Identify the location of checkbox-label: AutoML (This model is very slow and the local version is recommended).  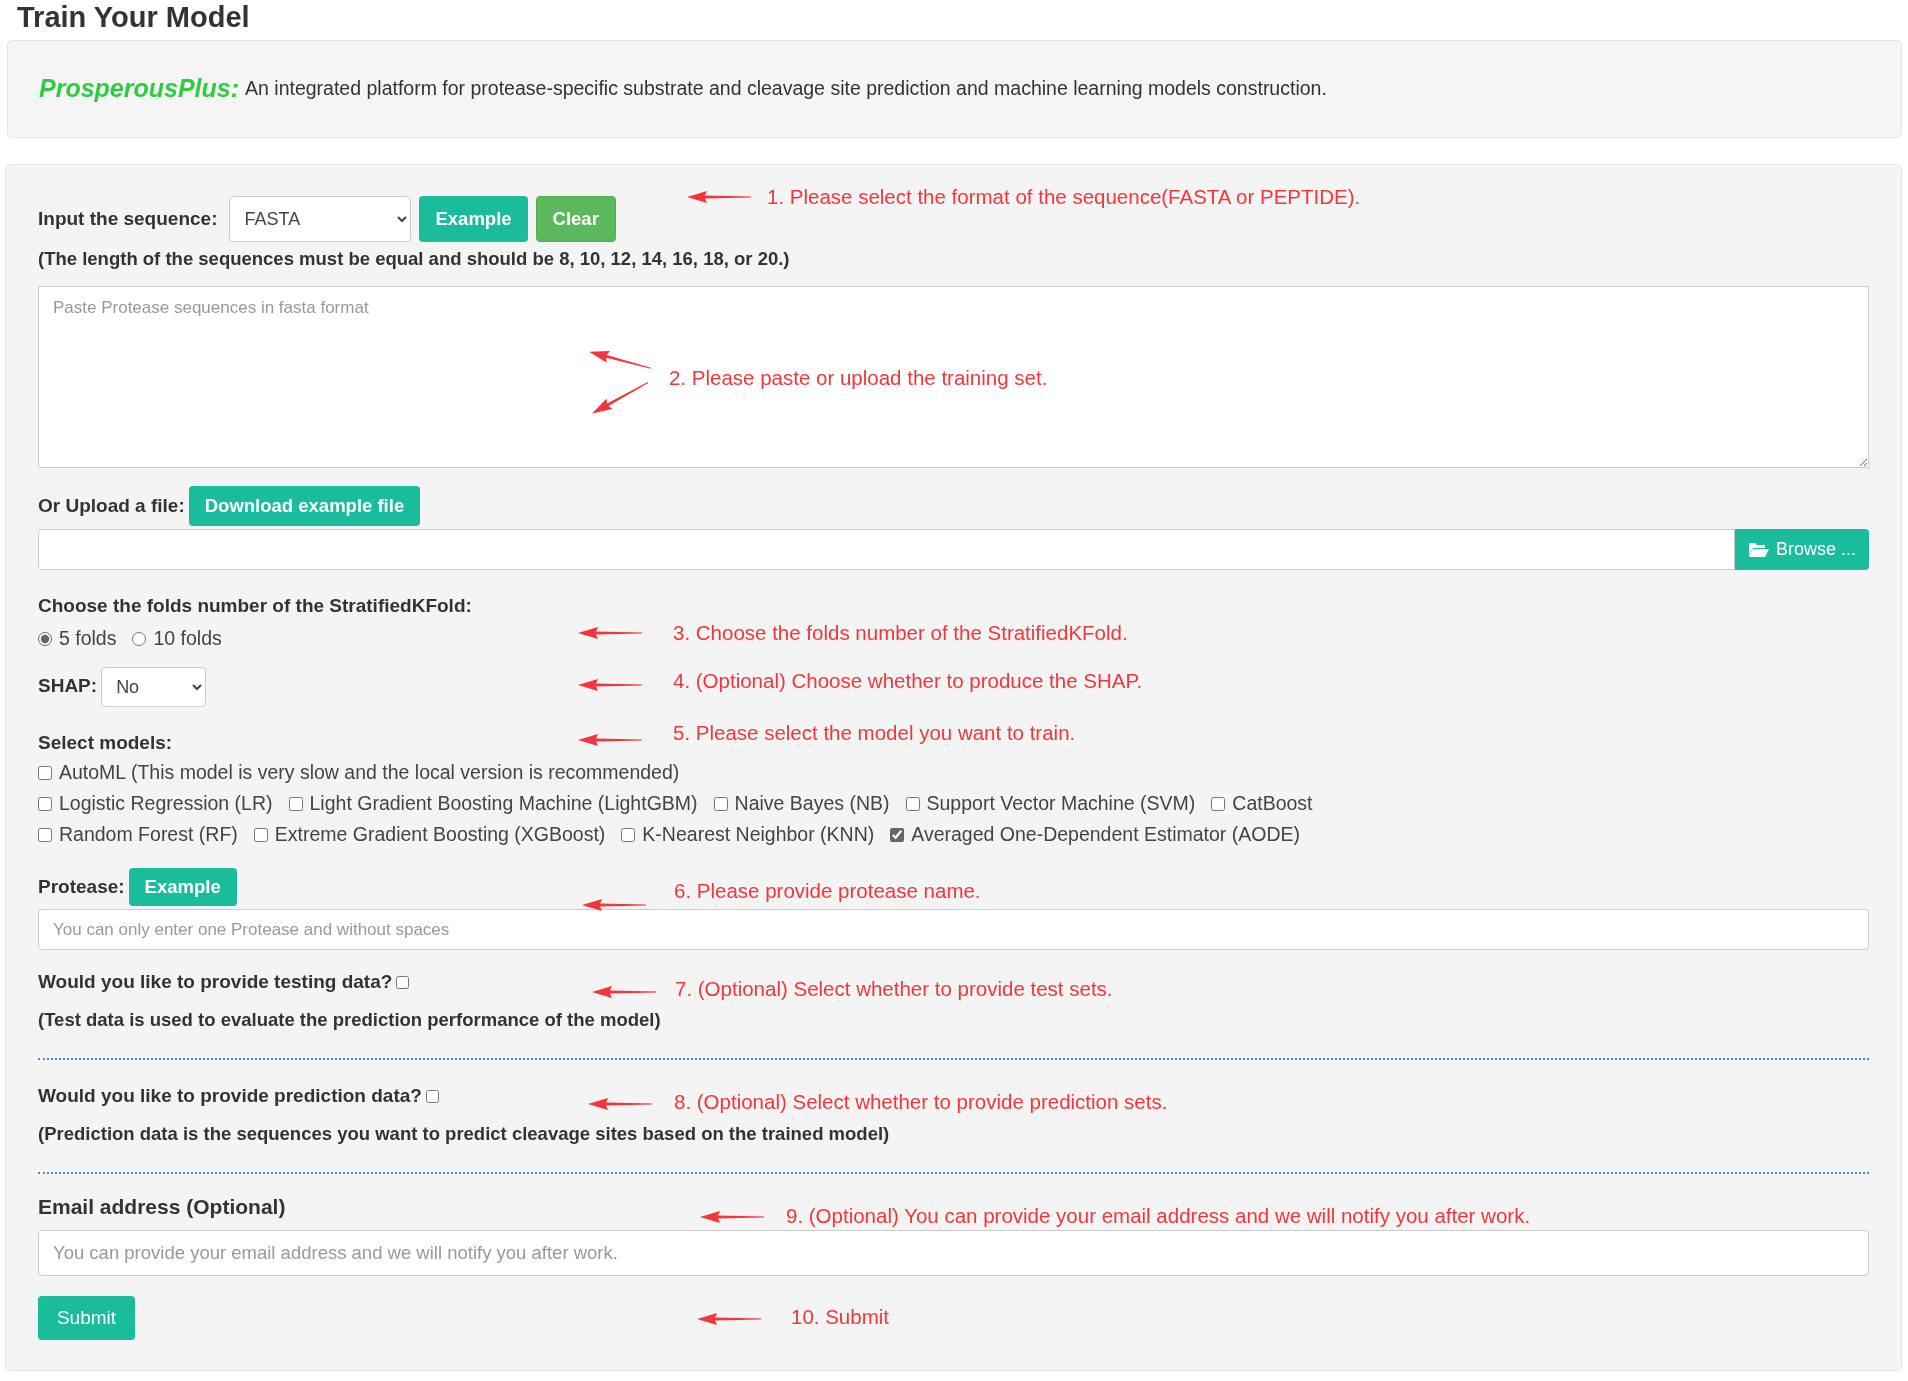
(369, 772).